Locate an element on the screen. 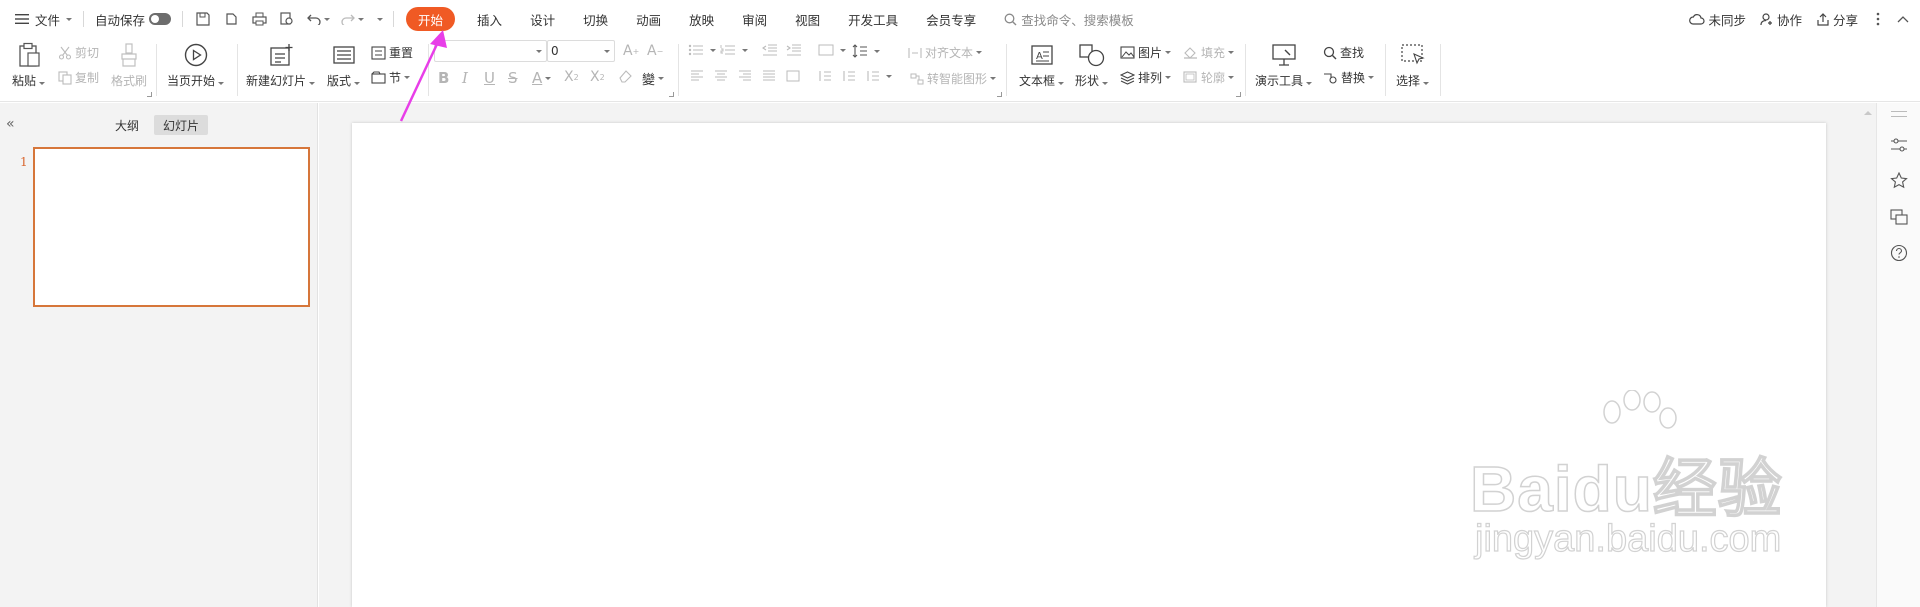 Image resolution: width=1920 pixels, height=607 pixels. reset-icon is located at coordinates (378, 52).